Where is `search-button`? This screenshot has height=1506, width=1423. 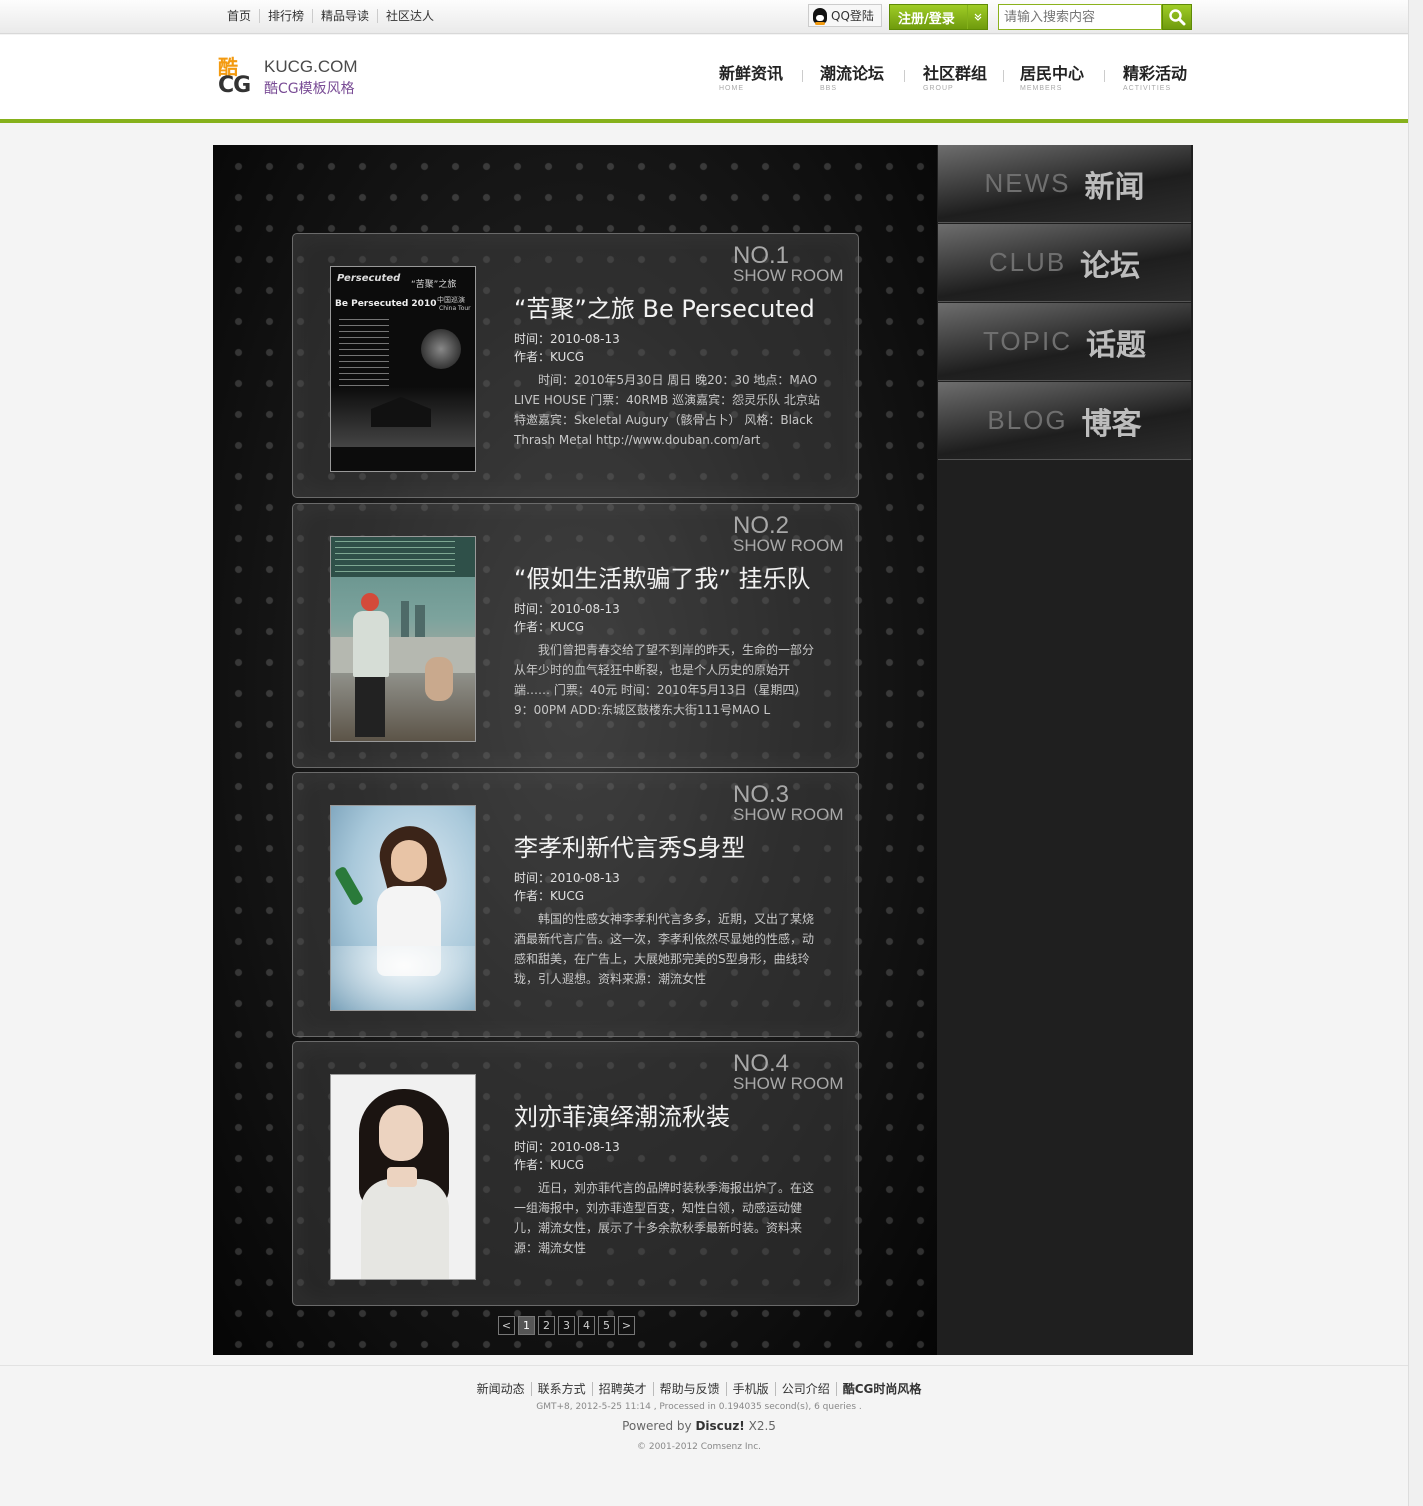 search-button is located at coordinates (1177, 17).